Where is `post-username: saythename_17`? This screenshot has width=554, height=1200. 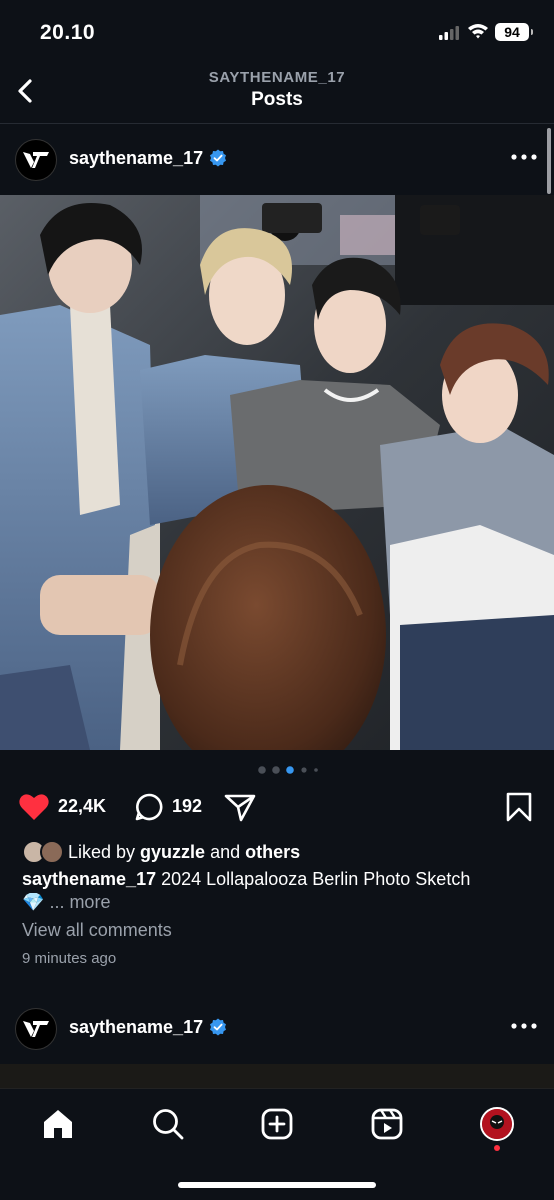
post-username: saythename_17 is located at coordinates (136, 158).